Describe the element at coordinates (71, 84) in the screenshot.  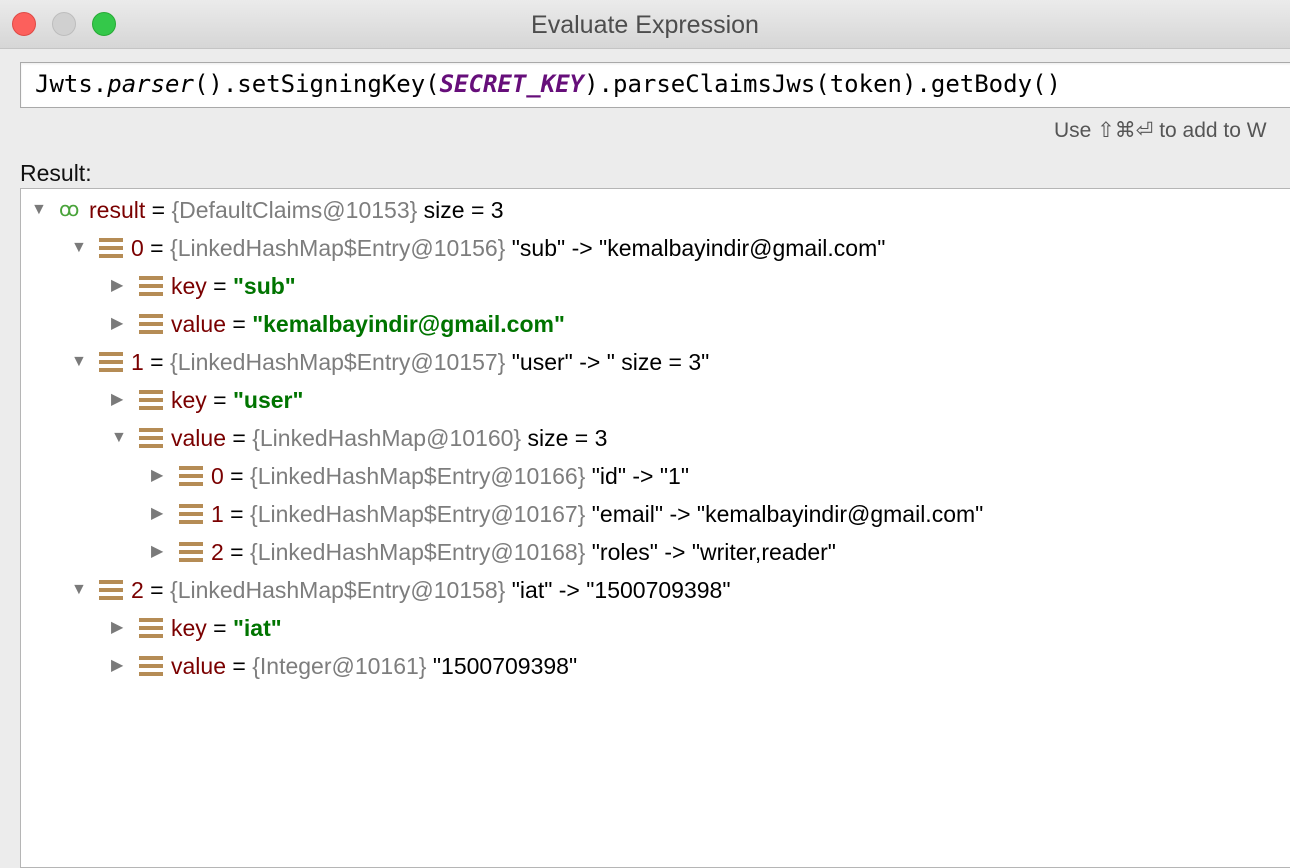
I see `expression-receiver: Jwts.` at that location.